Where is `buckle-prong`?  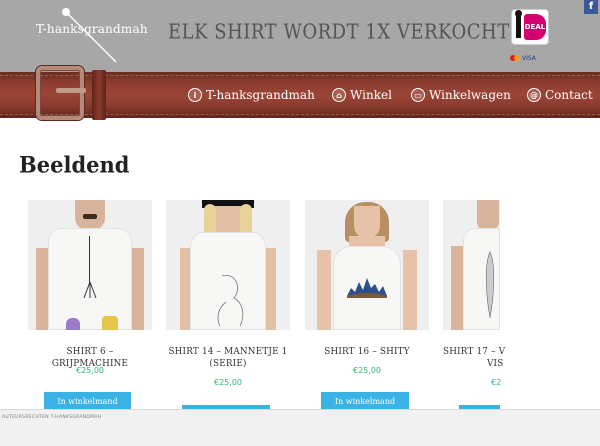 buckle-prong is located at coordinates (71, 90).